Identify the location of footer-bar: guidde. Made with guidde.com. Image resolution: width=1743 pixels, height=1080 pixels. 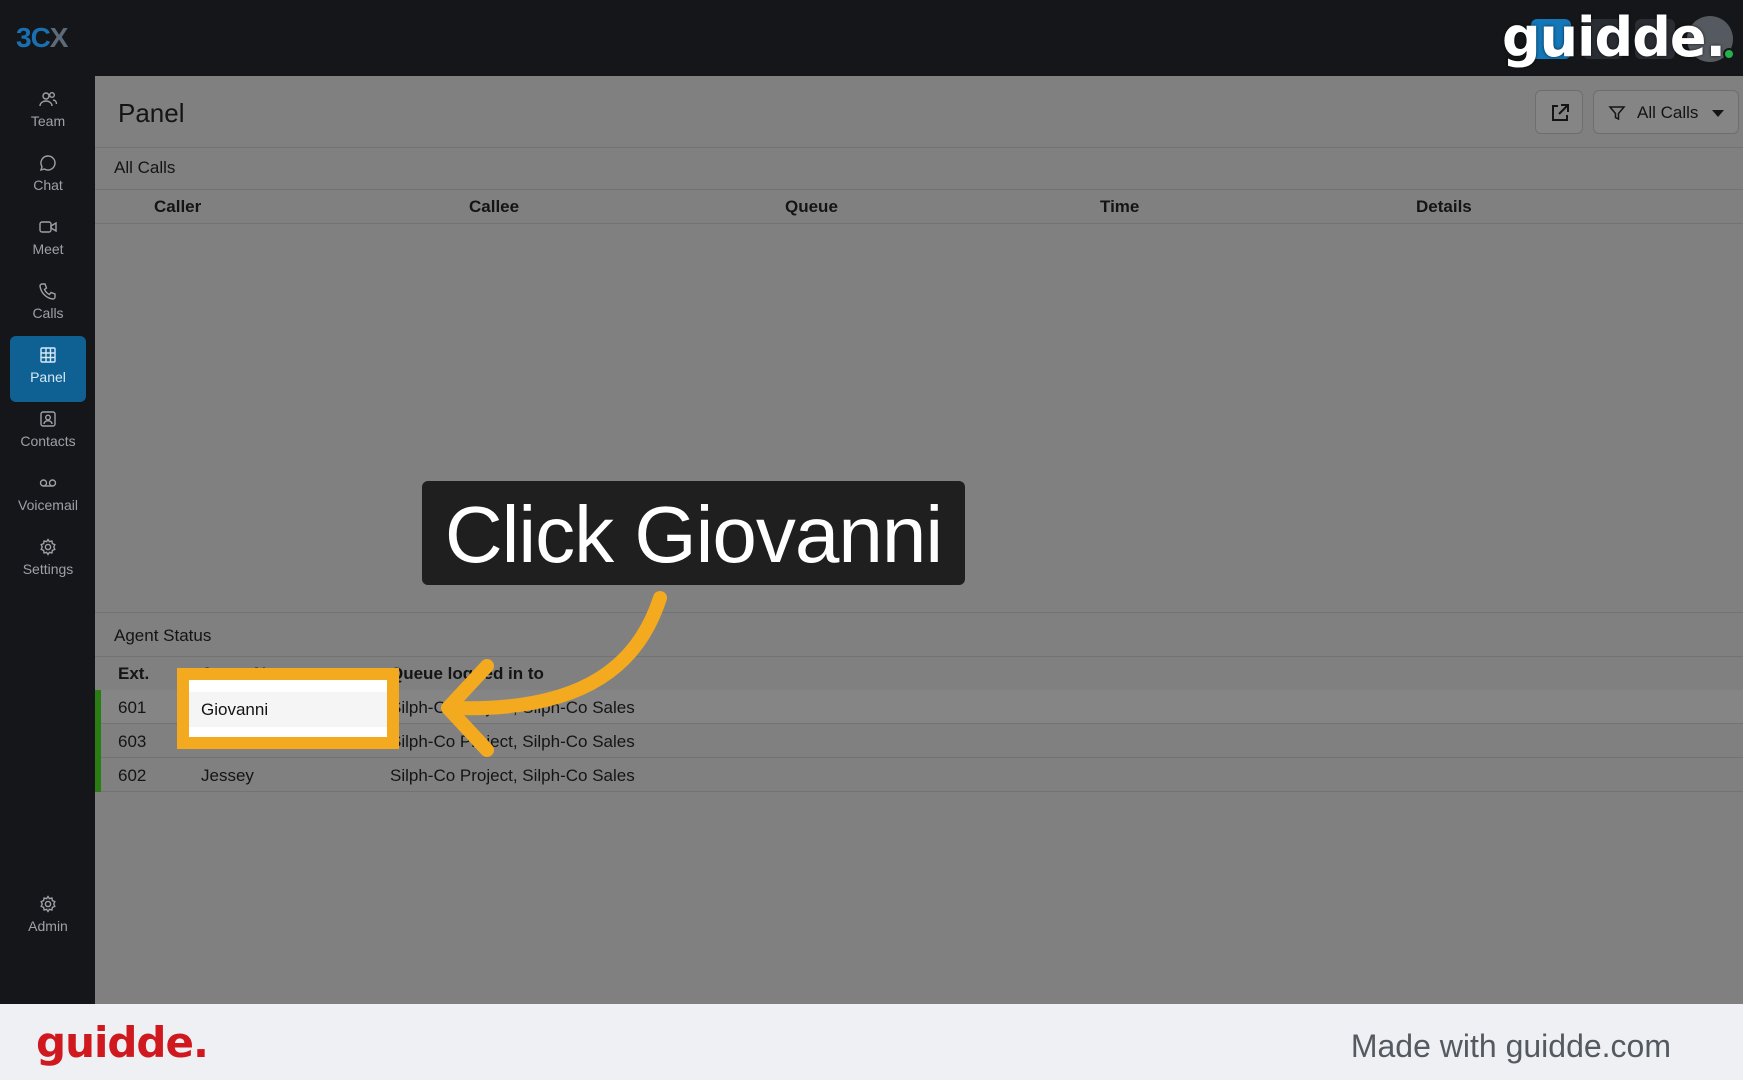
(871, 1042).